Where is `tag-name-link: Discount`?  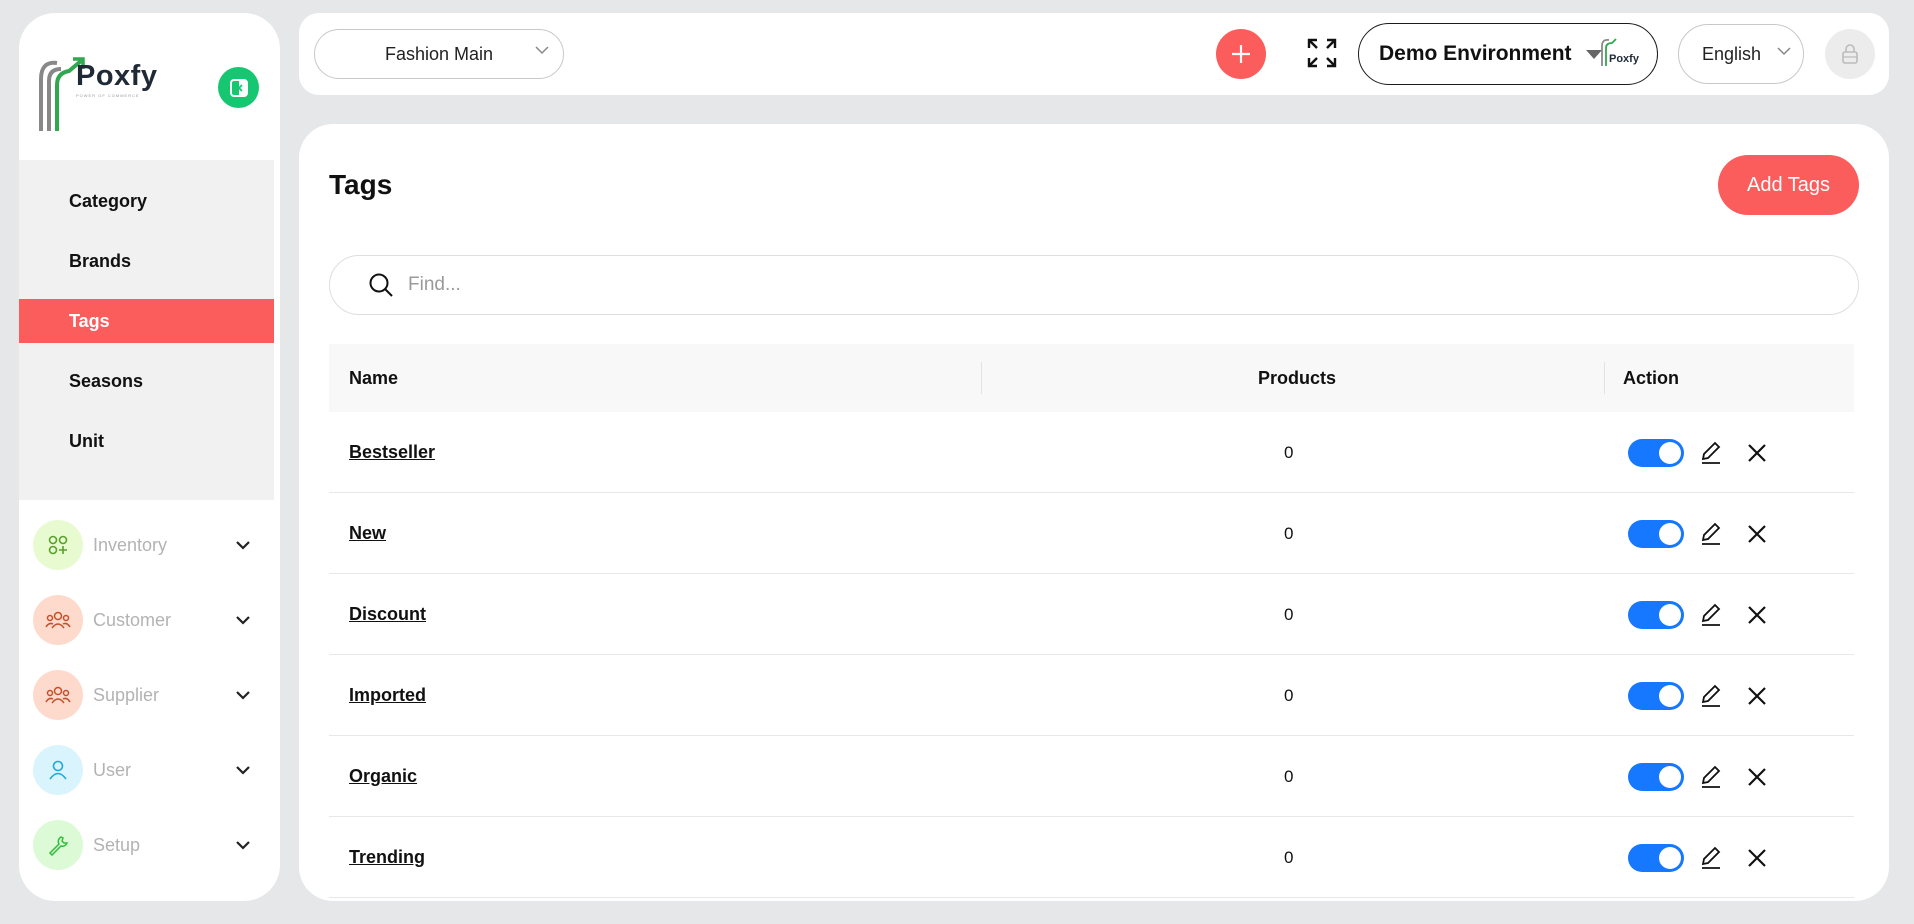
tag-name-link: Discount is located at coordinates (387, 614).